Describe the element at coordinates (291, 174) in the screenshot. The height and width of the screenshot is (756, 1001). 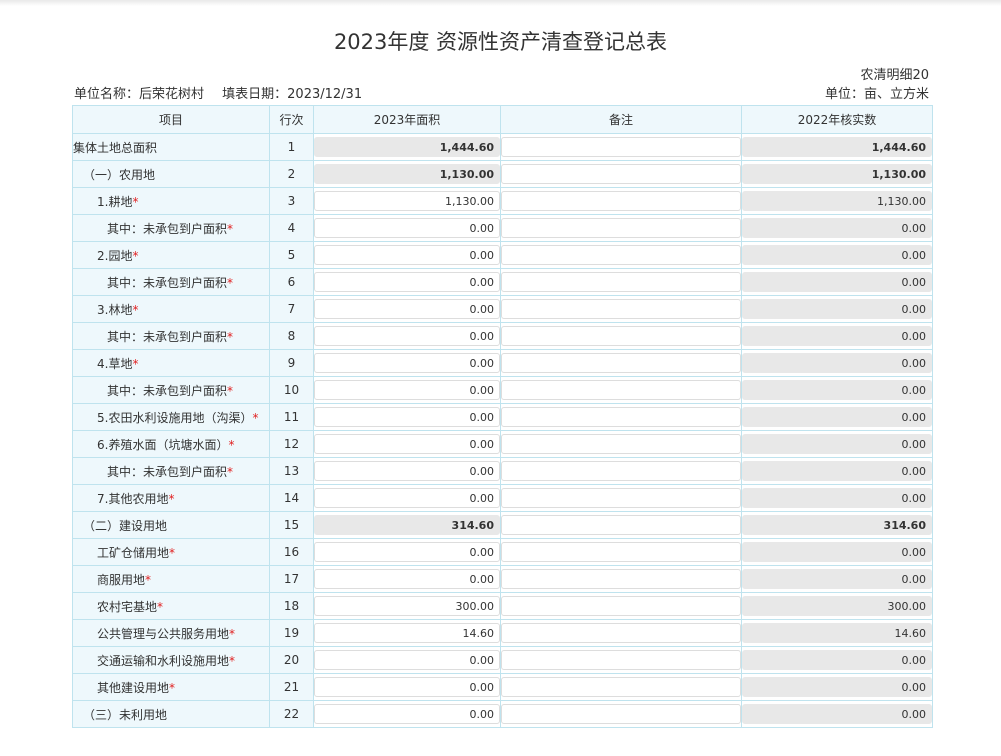
I see `row-number: 2` at that location.